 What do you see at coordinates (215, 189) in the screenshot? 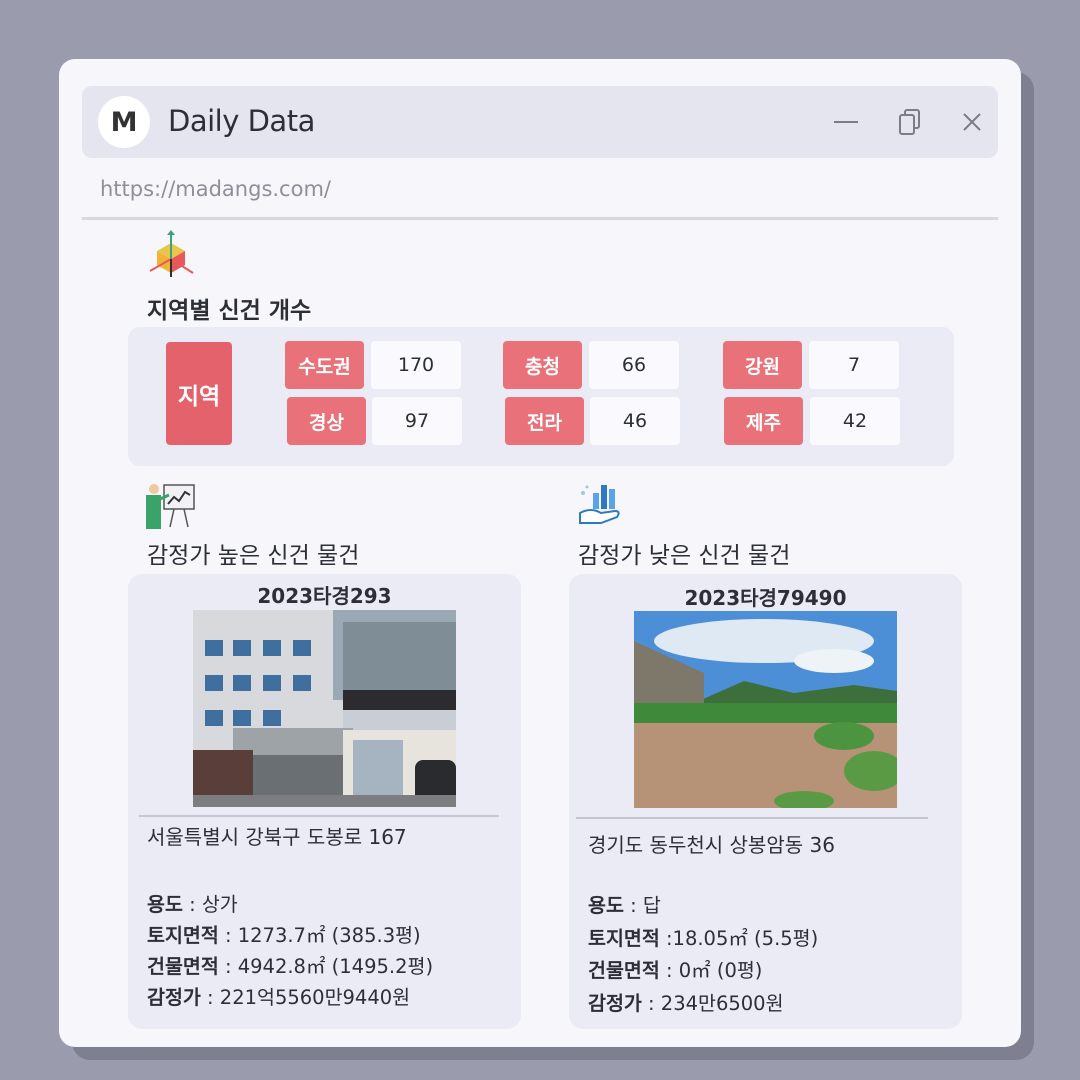
I see `url-bar: https://madangs.com/` at bounding box center [215, 189].